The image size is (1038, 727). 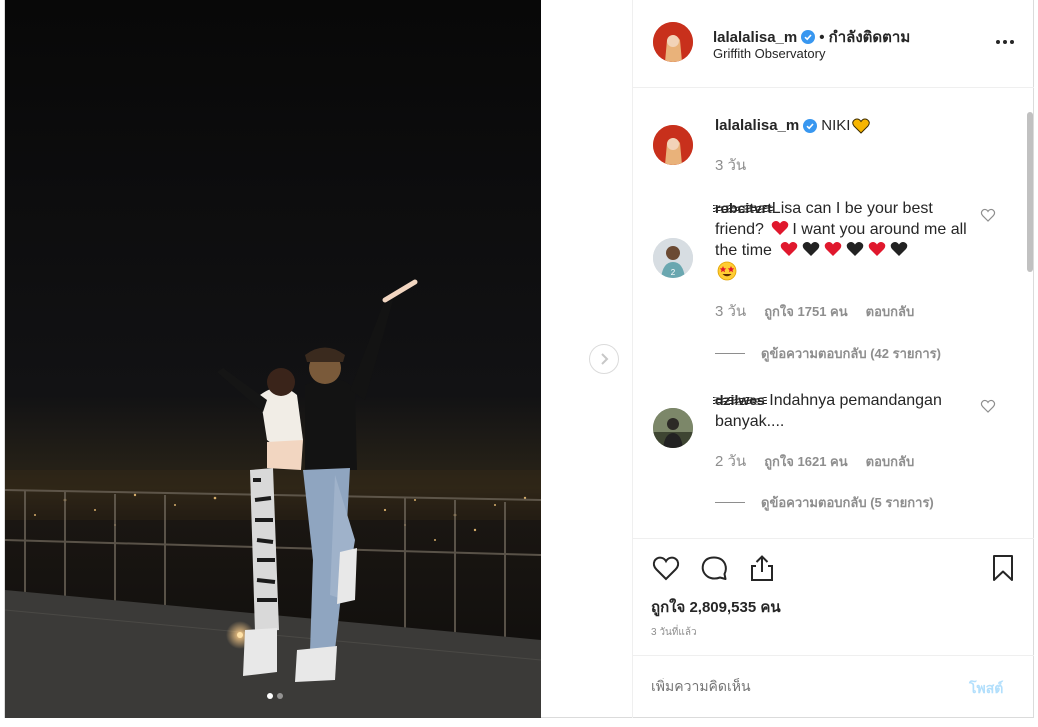 I want to click on comment-time: 2 วัน, so click(x=730, y=461).